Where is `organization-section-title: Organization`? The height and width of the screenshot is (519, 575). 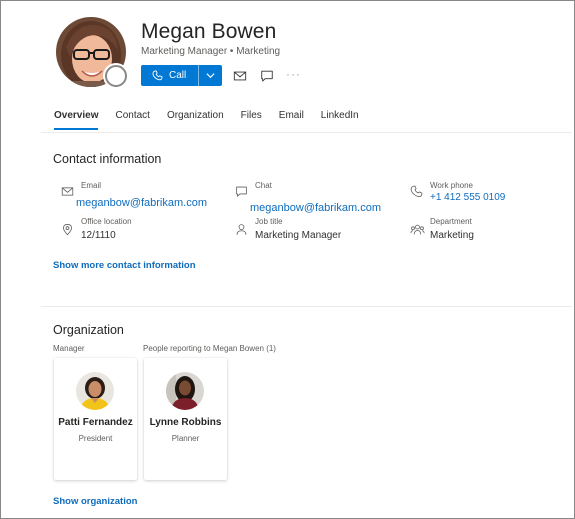
organization-section-title: Organization is located at coordinates (88, 330).